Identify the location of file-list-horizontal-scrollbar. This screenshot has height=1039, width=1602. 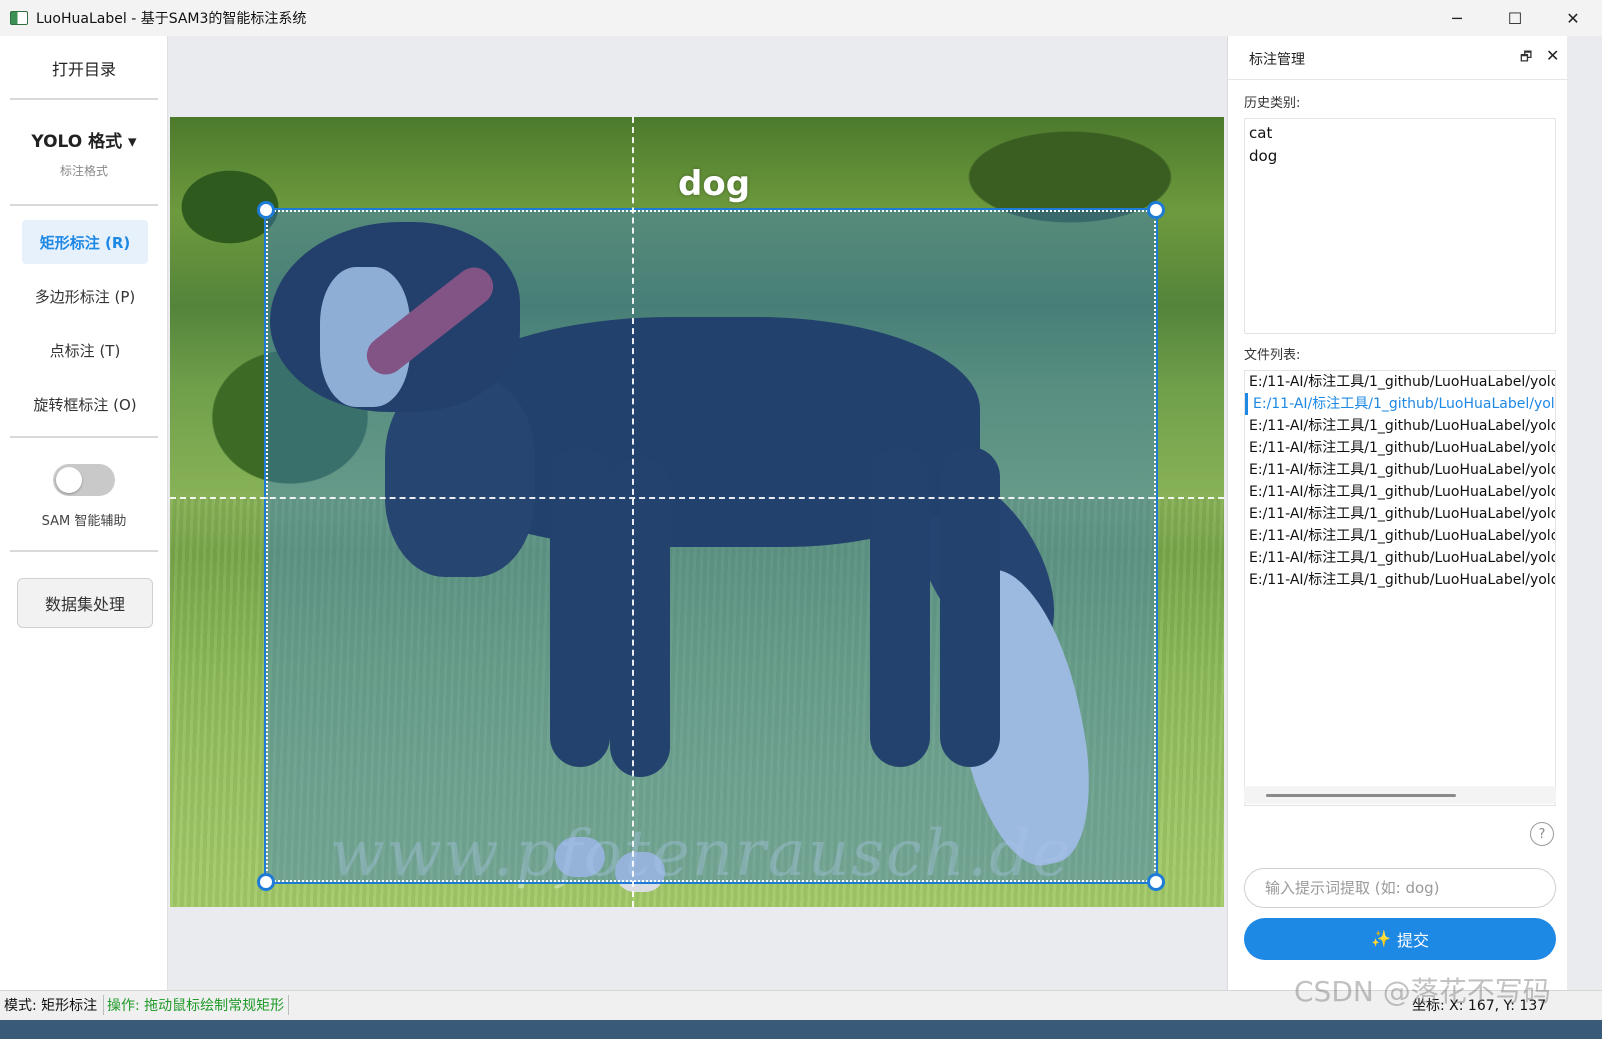
(1400, 795).